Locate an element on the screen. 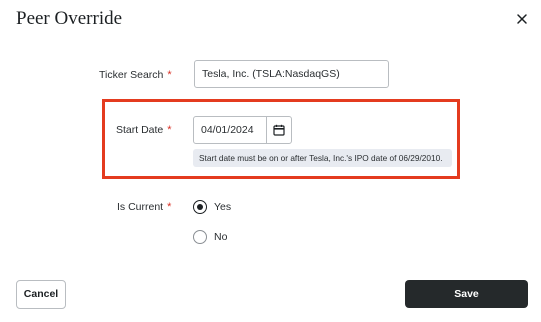  start-date-input: 04/01/2024 is located at coordinates (230, 130).